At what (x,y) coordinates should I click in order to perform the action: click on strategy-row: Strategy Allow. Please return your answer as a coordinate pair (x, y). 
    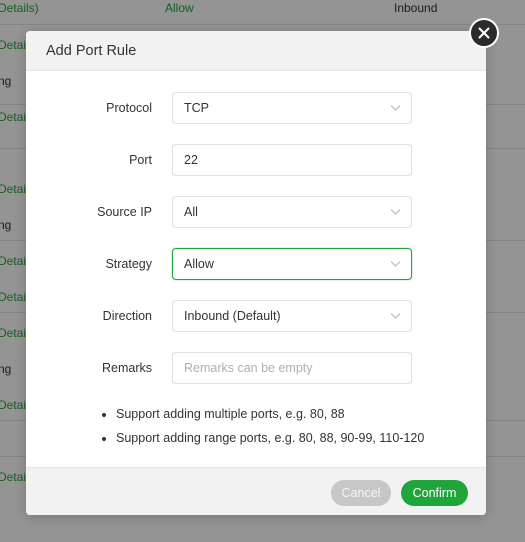
    Looking at the image, I should click on (256, 264).